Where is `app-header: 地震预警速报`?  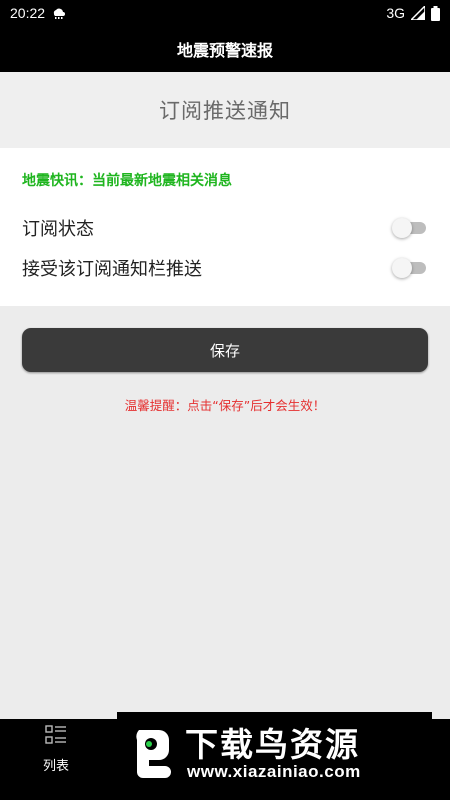
app-header: 地震预警速报 is located at coordinates (225, 49).